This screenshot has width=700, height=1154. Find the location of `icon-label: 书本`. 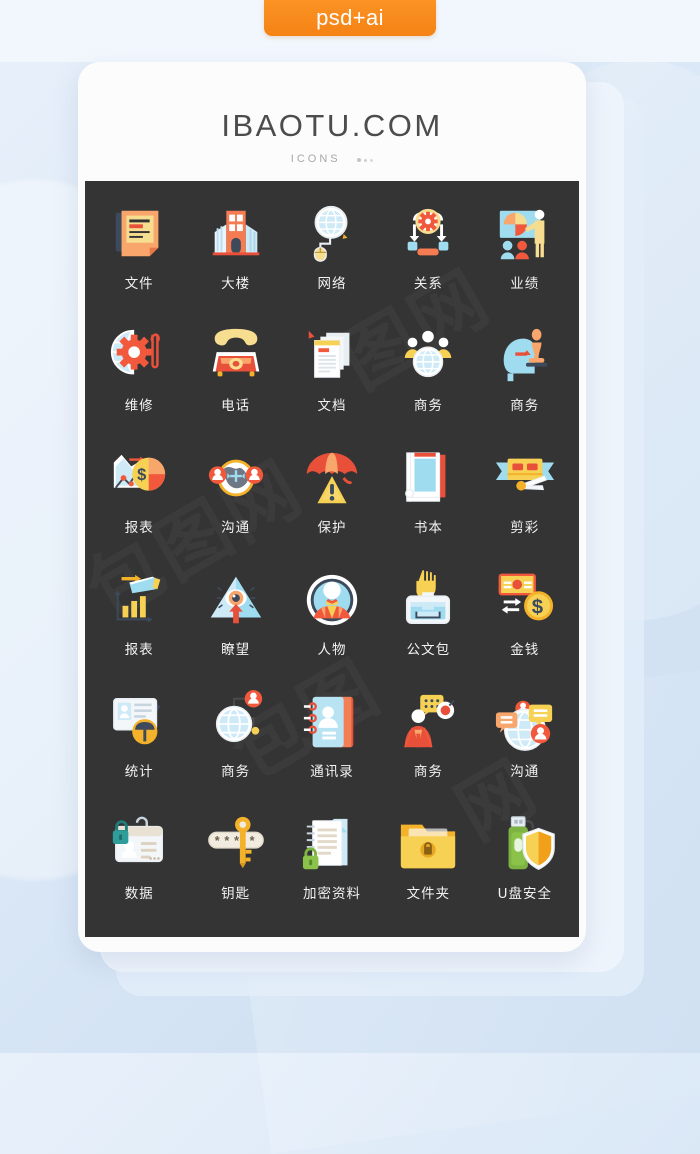

icon-label: 书本 is located at coordinates (428, 528).